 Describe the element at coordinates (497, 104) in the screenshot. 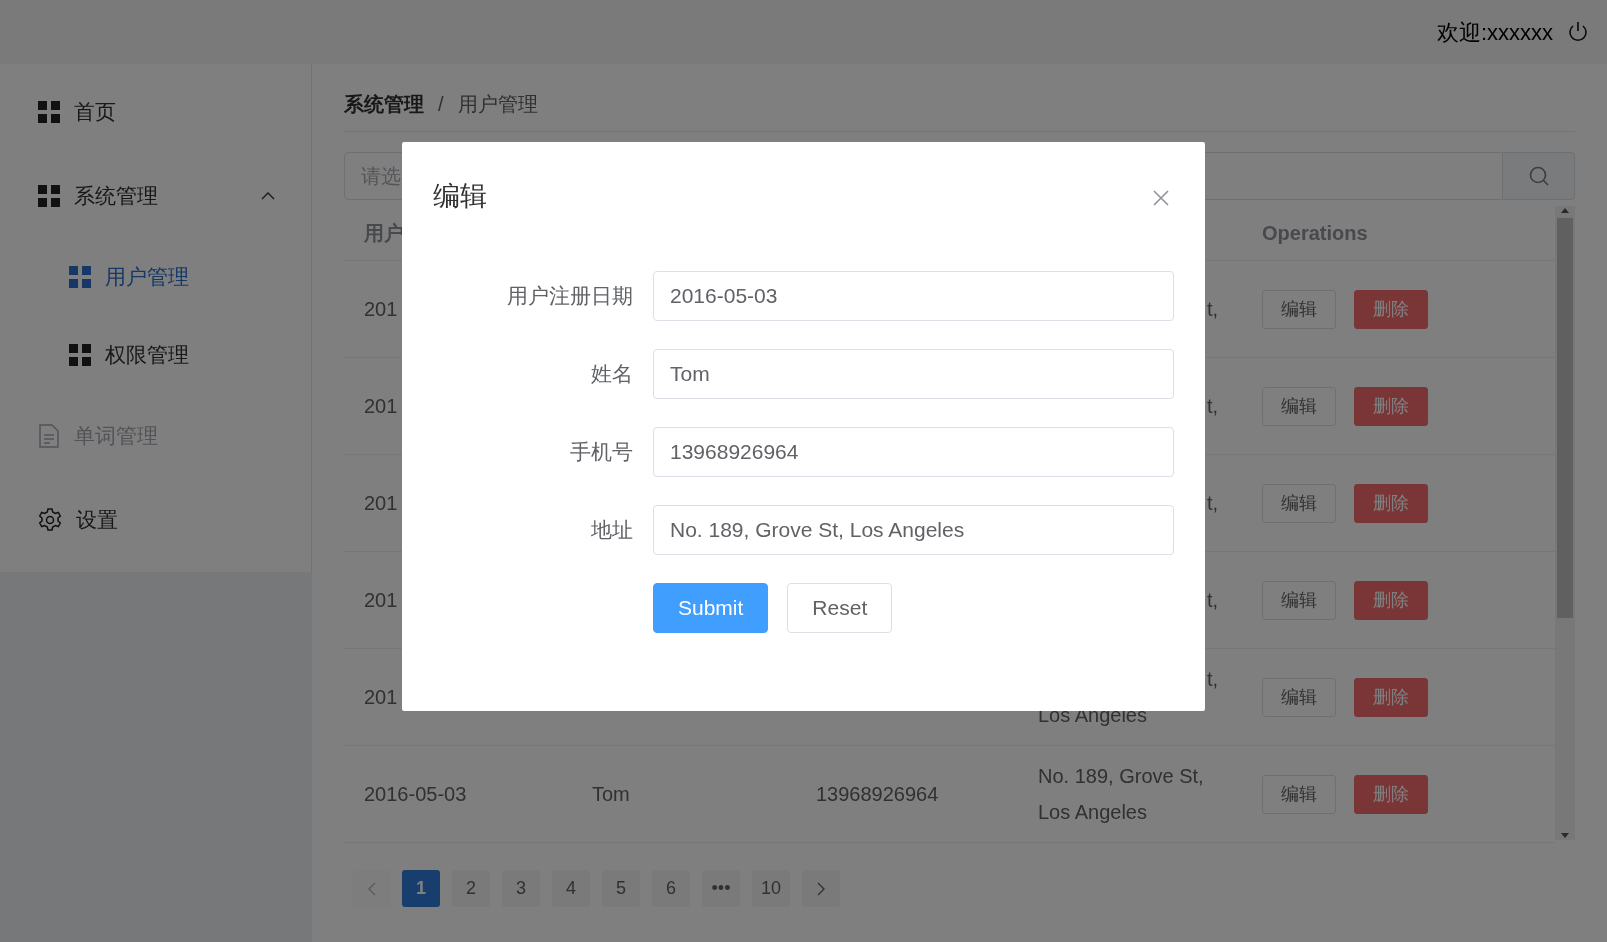

I see `breadcrumb-item: 用户管理` at that location.